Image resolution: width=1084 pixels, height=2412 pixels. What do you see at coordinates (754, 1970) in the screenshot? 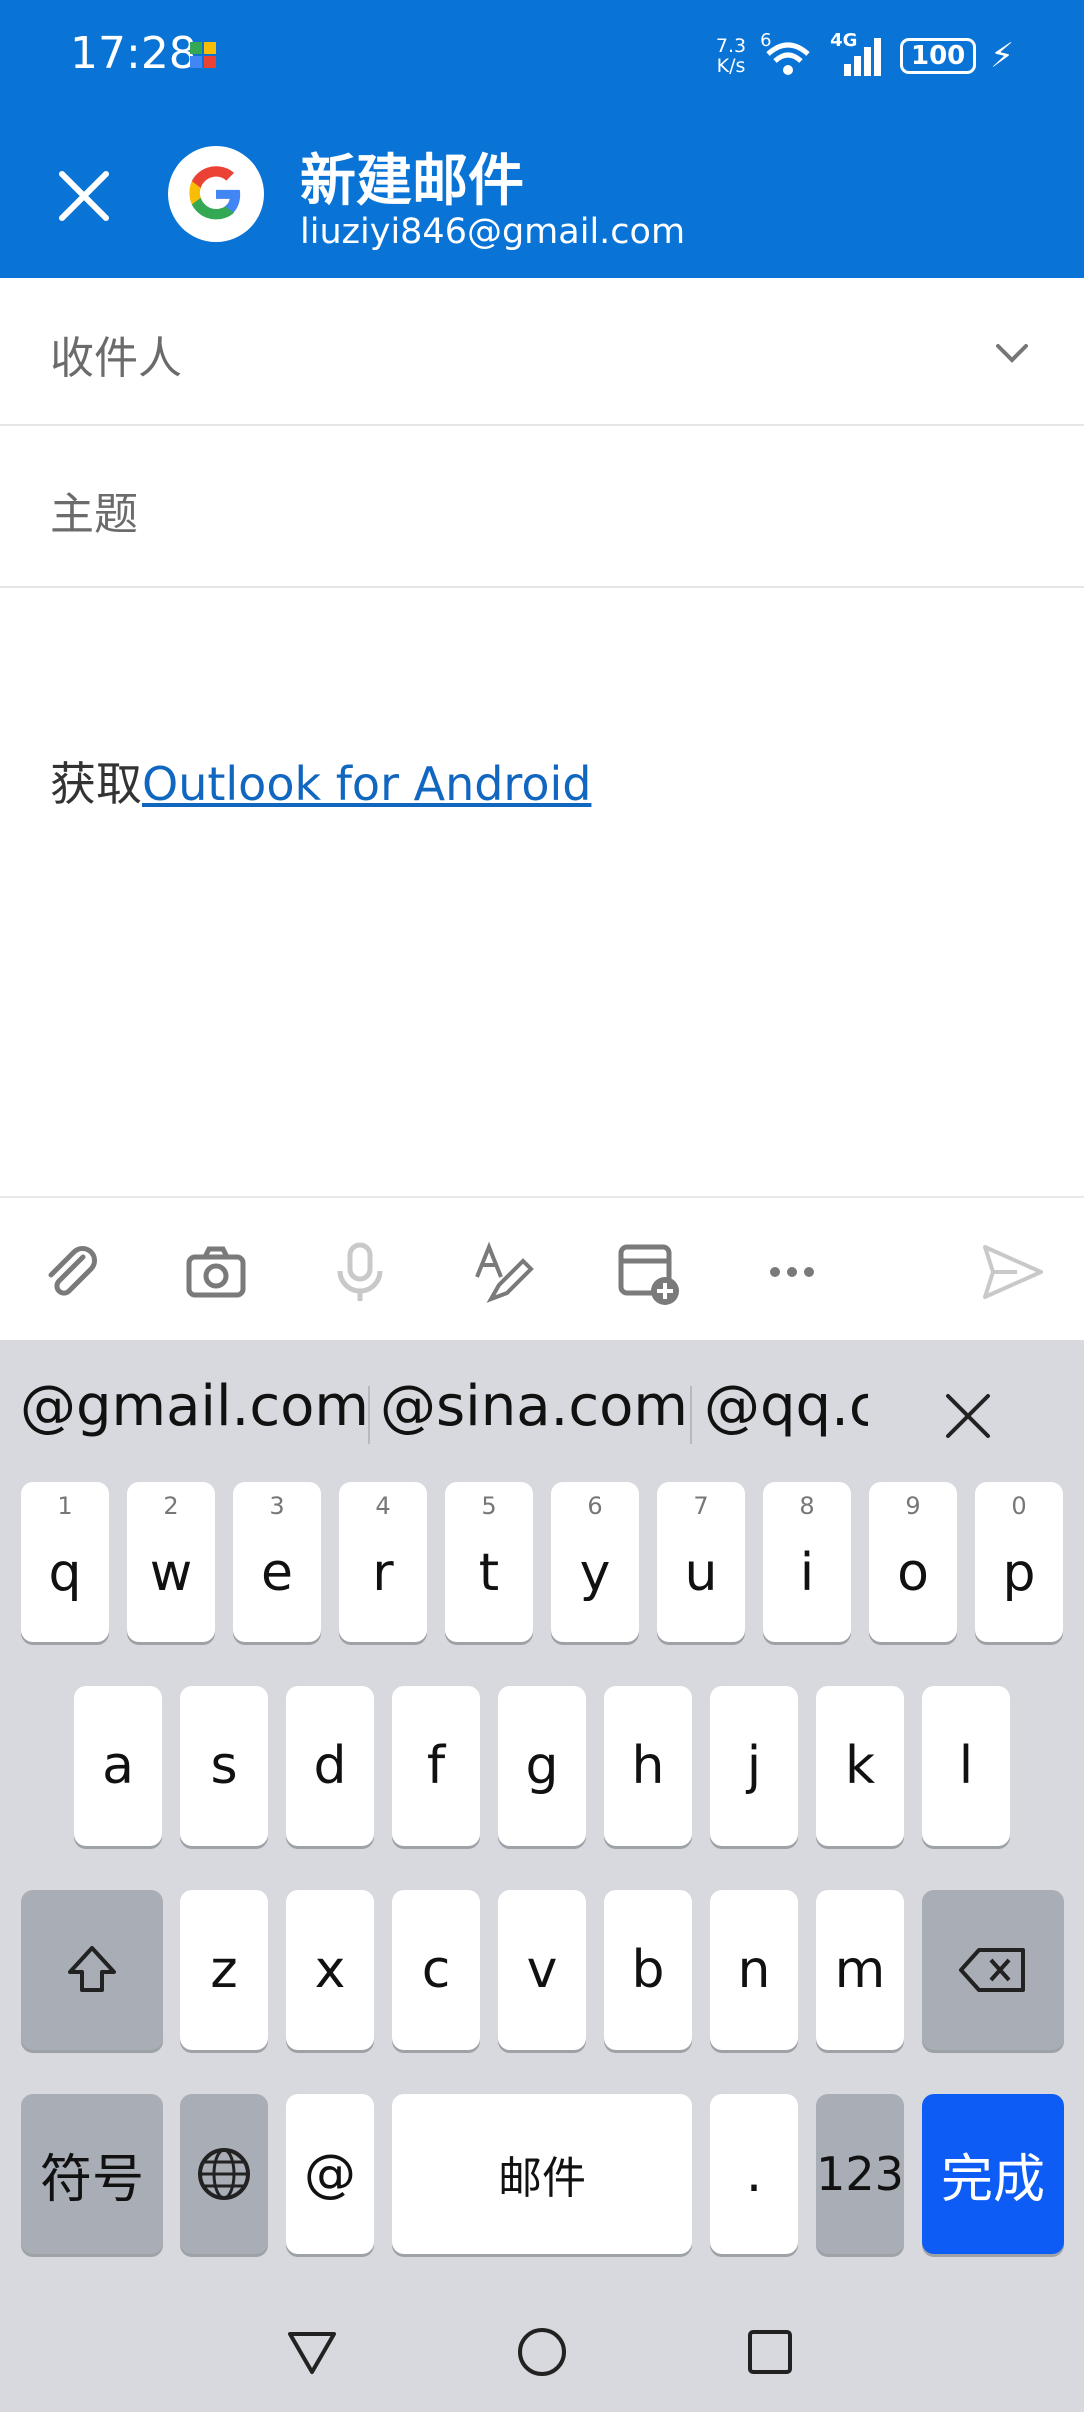
I see `key-n: n` at bounding box center [754, 1970].